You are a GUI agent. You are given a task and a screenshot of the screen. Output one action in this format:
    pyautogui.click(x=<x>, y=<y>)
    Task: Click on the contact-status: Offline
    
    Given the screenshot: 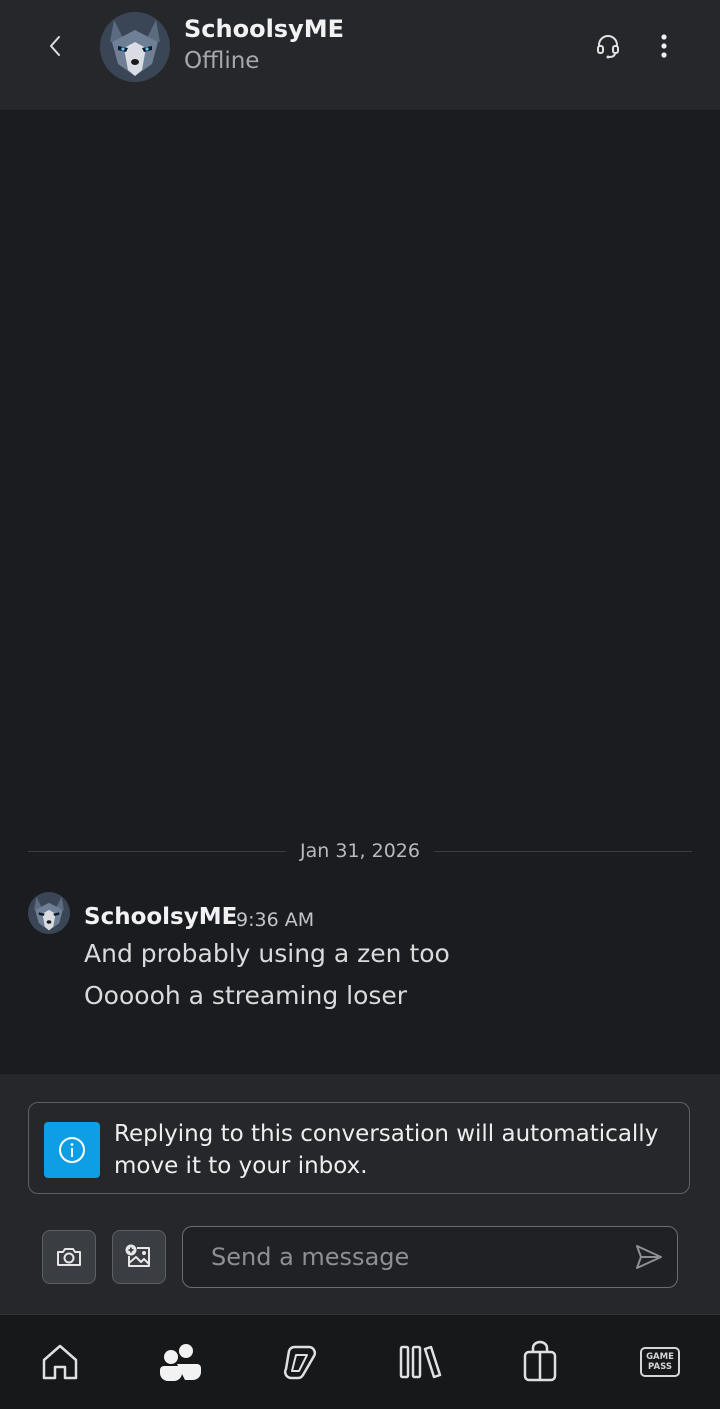 What is the action you would take?
    pyautogui.click(x=222, y=61)
    